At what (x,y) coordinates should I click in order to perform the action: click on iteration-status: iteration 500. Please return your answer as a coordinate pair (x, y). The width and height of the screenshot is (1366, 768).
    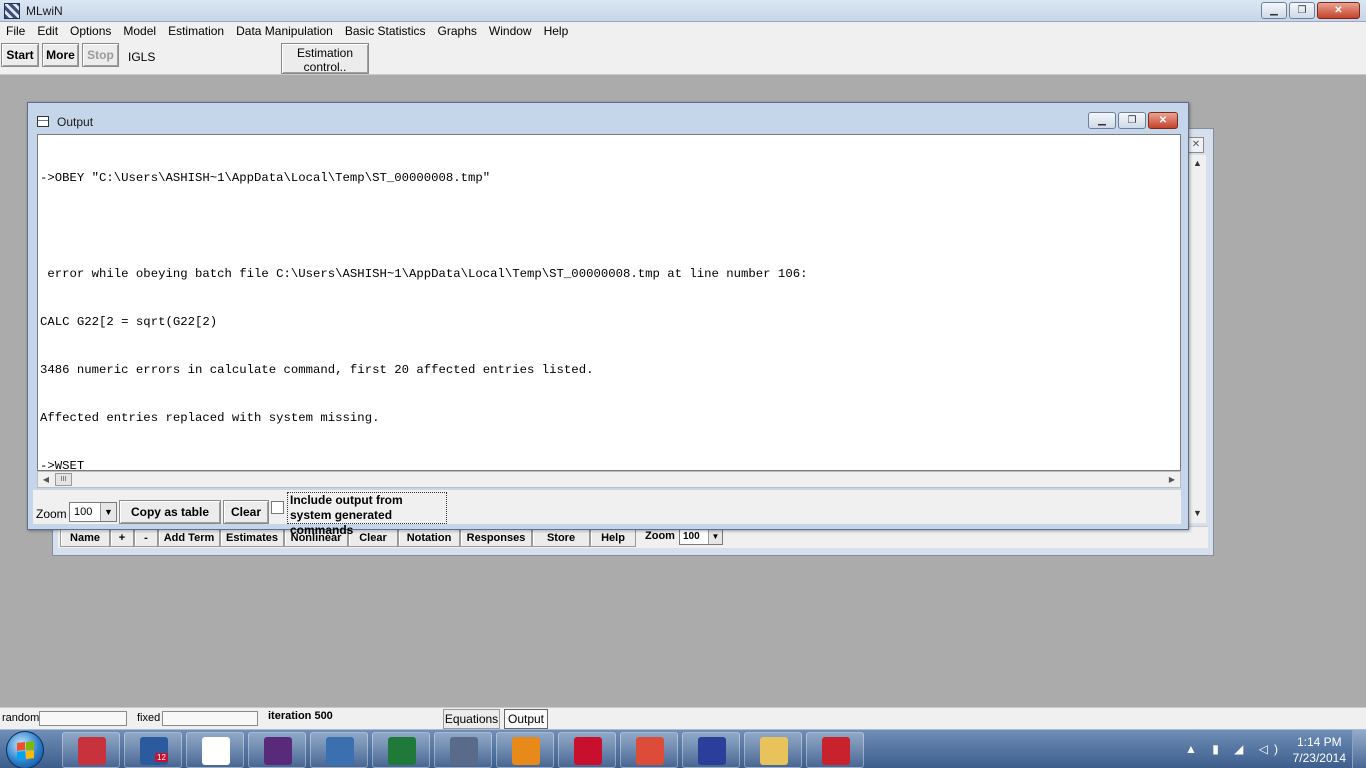
    Looking at the image, I should click on (300, 716).